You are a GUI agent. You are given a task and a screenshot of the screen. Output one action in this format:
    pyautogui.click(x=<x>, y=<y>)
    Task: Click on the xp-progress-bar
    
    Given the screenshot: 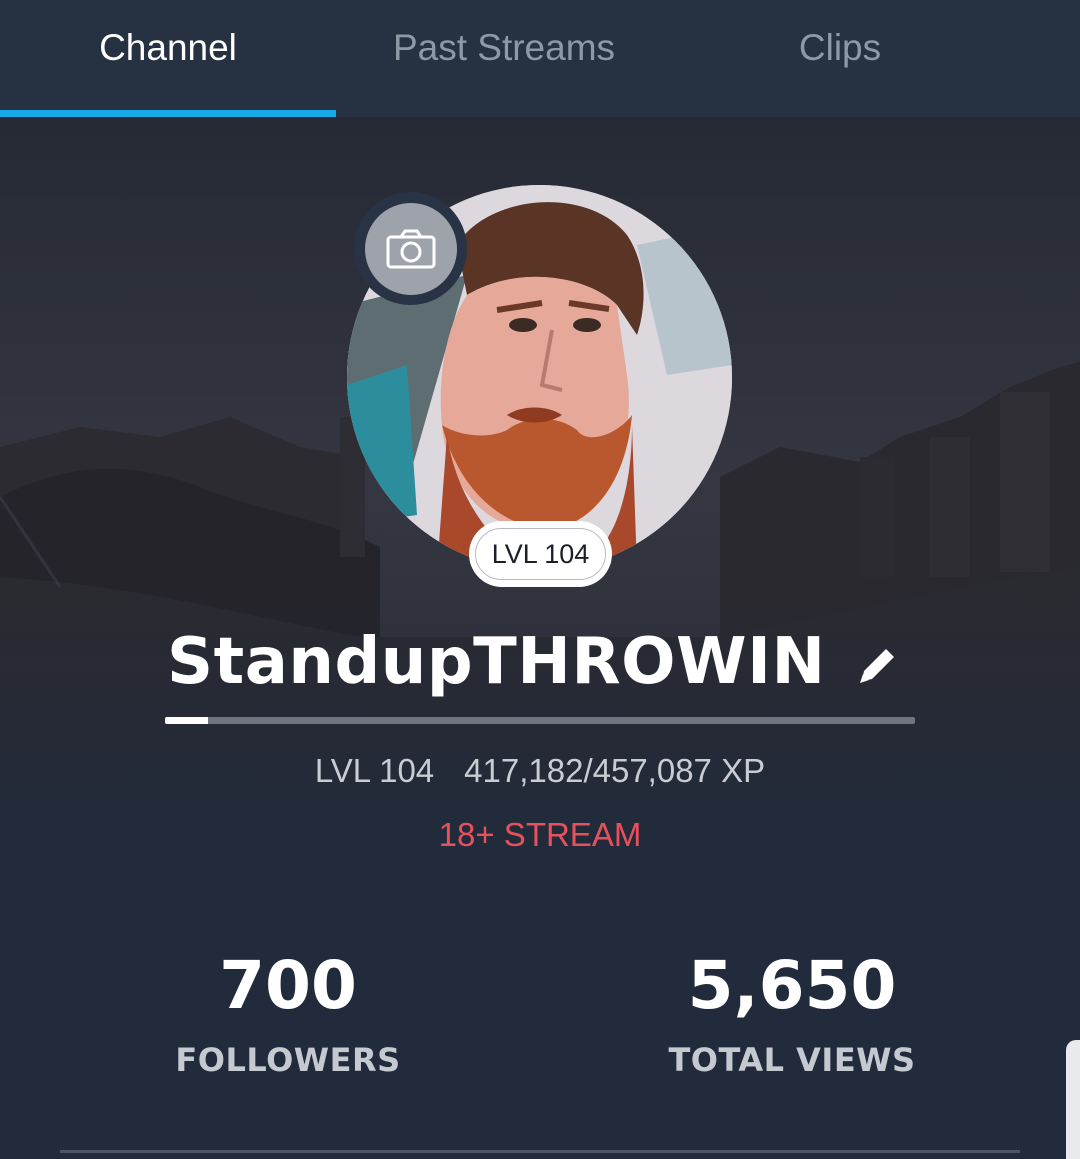 What is the action you would take?
    pyautogui.click(x=540, y=720)
    